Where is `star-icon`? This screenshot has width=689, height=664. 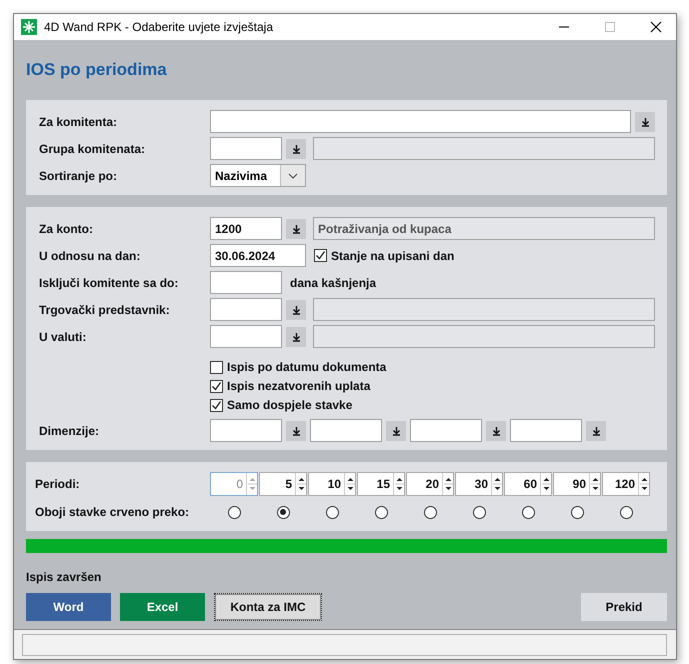 star-icon is located at coordinates (29, 27).